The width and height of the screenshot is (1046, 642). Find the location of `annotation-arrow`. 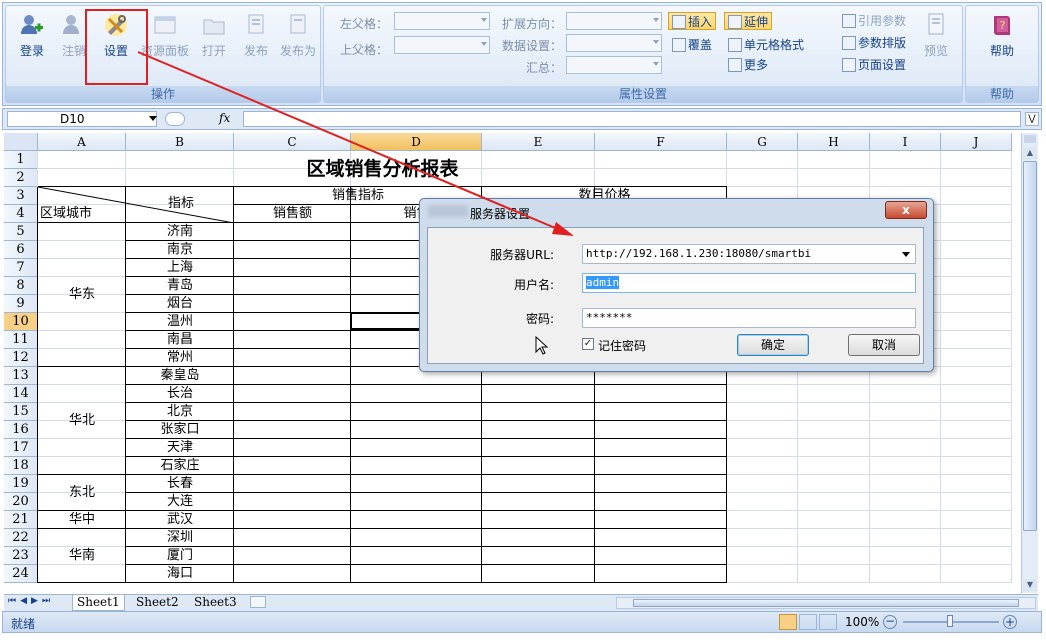

annotation-arrow is located at coordinates (355, 143).